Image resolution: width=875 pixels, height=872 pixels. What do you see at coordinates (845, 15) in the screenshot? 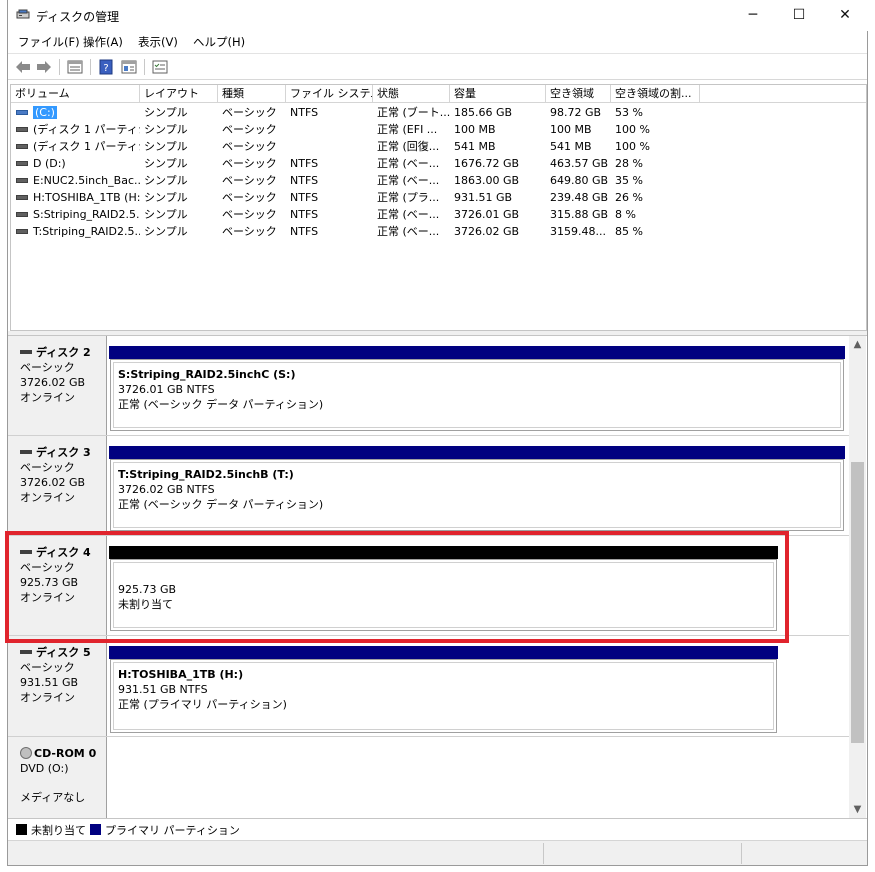
I see `close-button: ✕` at bounding box center [845, 15].